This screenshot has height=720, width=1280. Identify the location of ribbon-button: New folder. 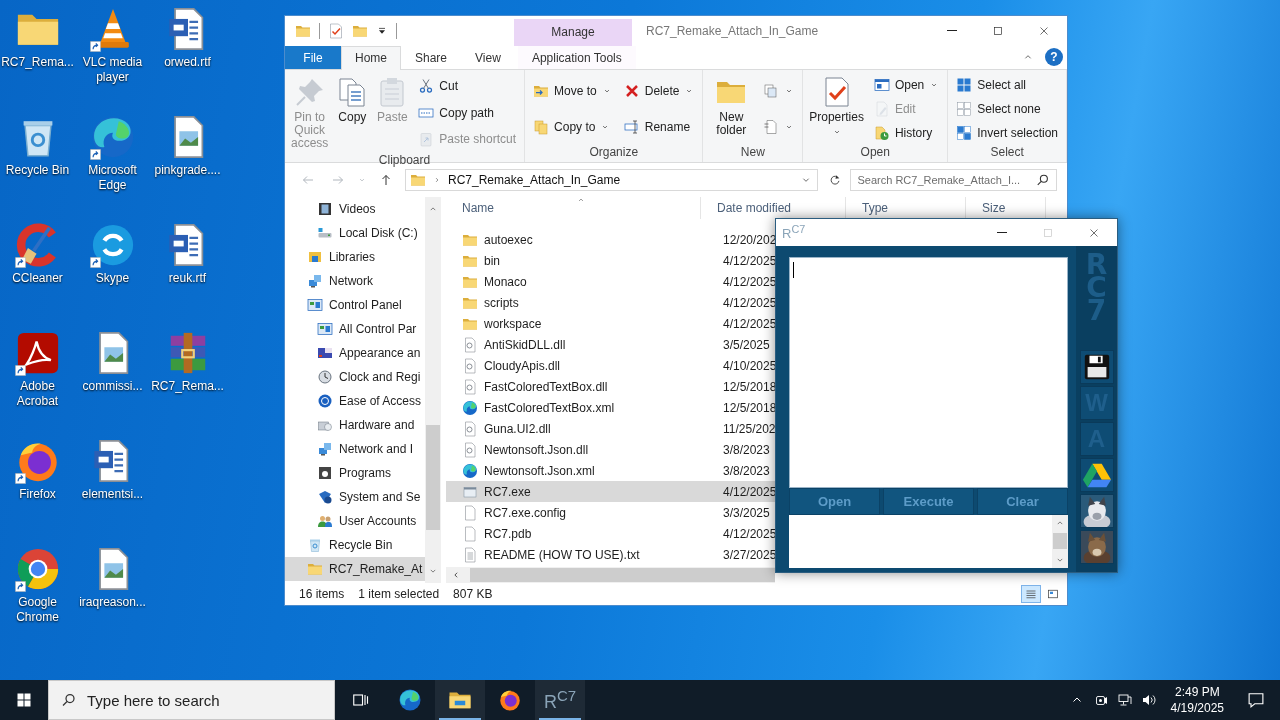
(731, 108).